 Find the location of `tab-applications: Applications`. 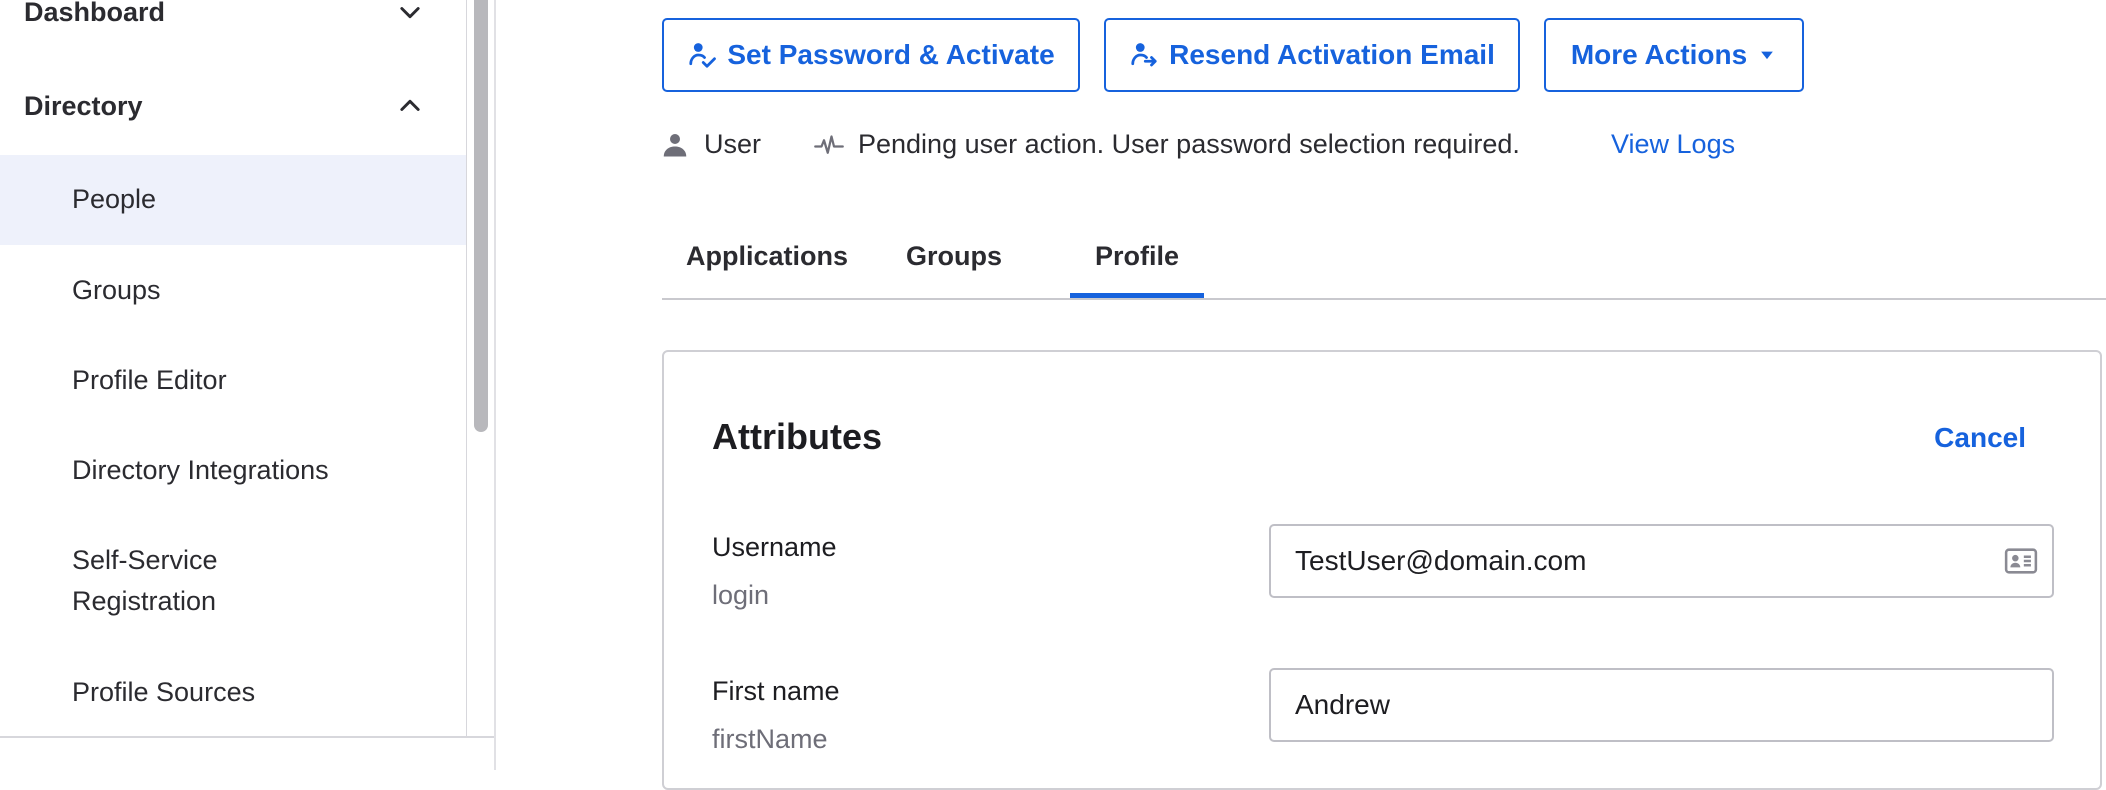

tab-applications: Applications is located at coordinates (767, 263).